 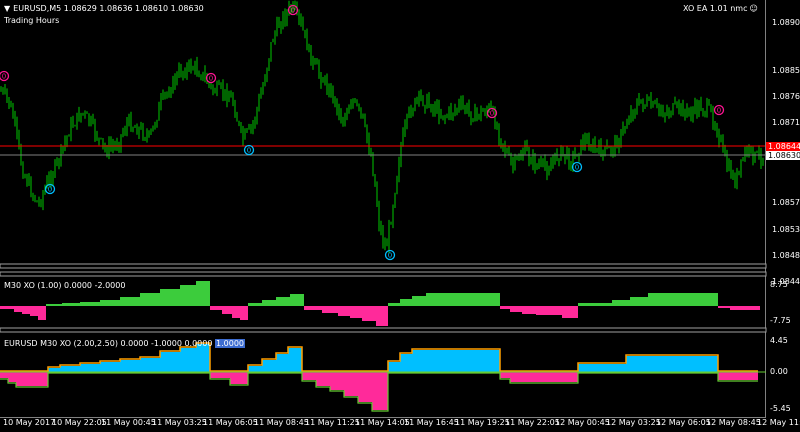 I want to click on price-label: 1.08764, so click(x=786, y=96).